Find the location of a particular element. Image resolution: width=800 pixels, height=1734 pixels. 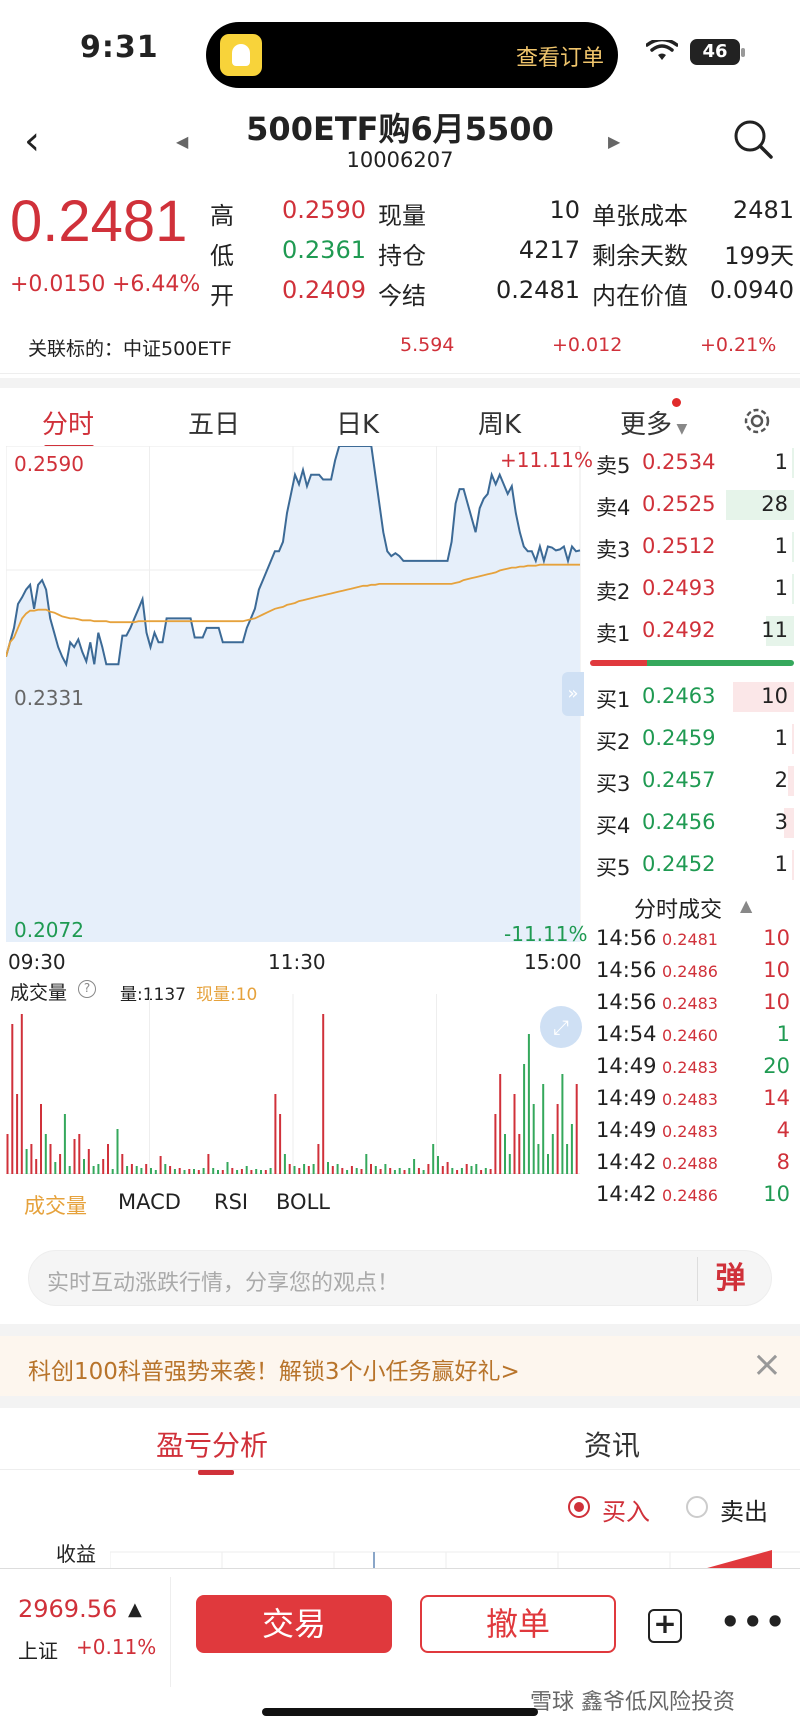

back-icon: ‹ is located at coordinates (32, 141).